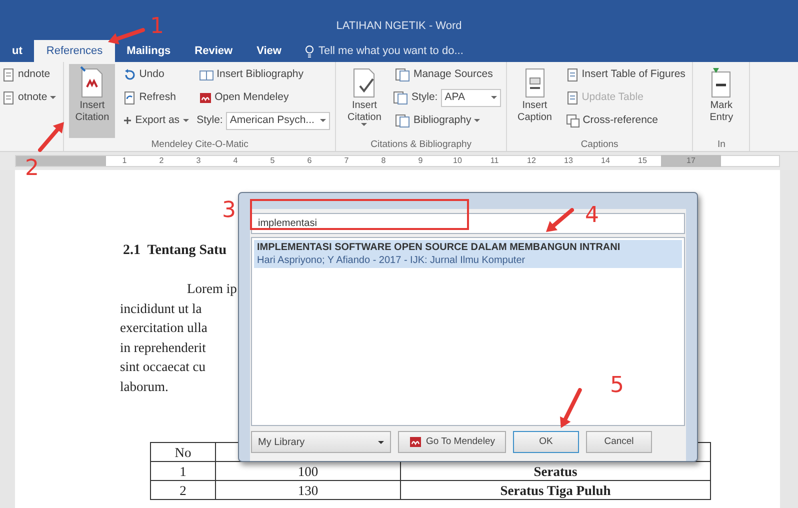 The image size is (798, 508). What do you see at coordinates (144, 387) in the screenshot?
I see `paragraph-line: laborum.` at bounding box center [144, 387].